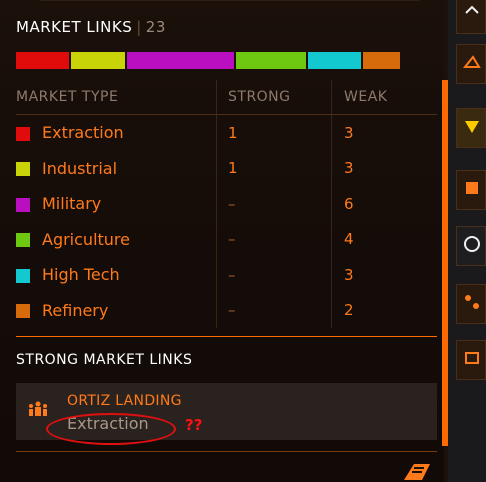 This screenshot has height=482, width=486. I want to click on market-type-label: Agriculture, so click(86, 239).